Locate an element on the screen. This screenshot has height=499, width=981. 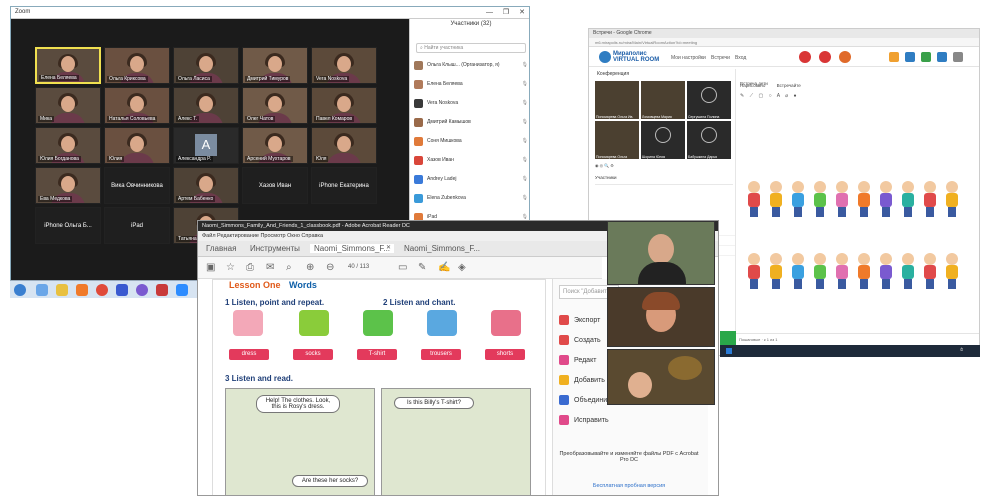
comment-icon: ▭ is located at coordinates (402, 267).